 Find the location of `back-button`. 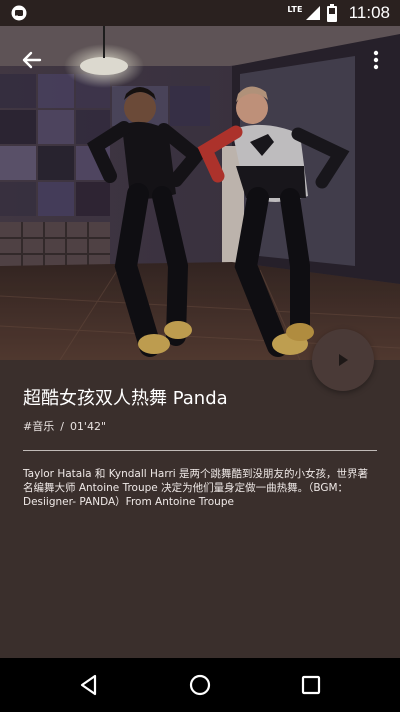

back-button is located at coordinates (32, 60).